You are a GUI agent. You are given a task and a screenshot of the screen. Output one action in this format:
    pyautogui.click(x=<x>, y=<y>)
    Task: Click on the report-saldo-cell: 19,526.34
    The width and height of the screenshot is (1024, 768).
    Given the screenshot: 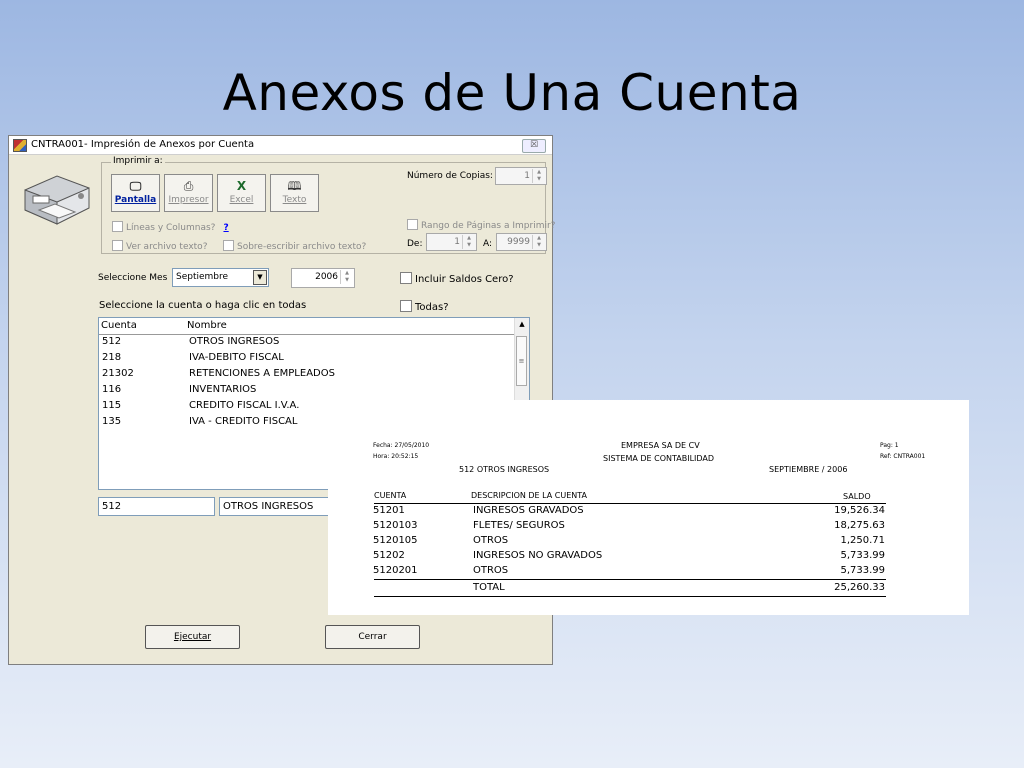 What is the action you would take?
    pyautogui.click(x=859, y=510)
    